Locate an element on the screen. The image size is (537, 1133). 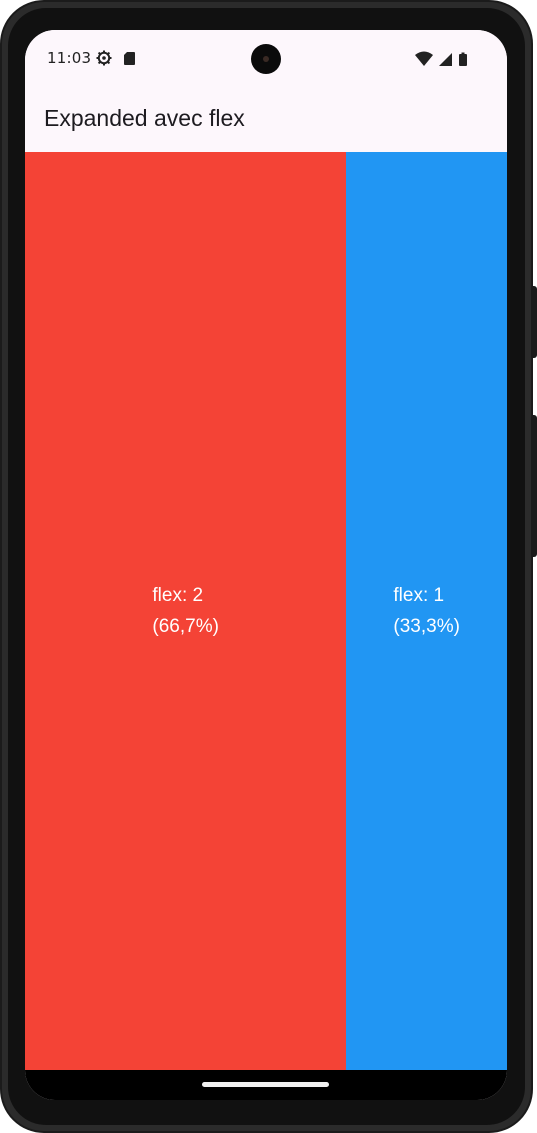
status-bar: 11:03 is located at coordinates (266, 58).